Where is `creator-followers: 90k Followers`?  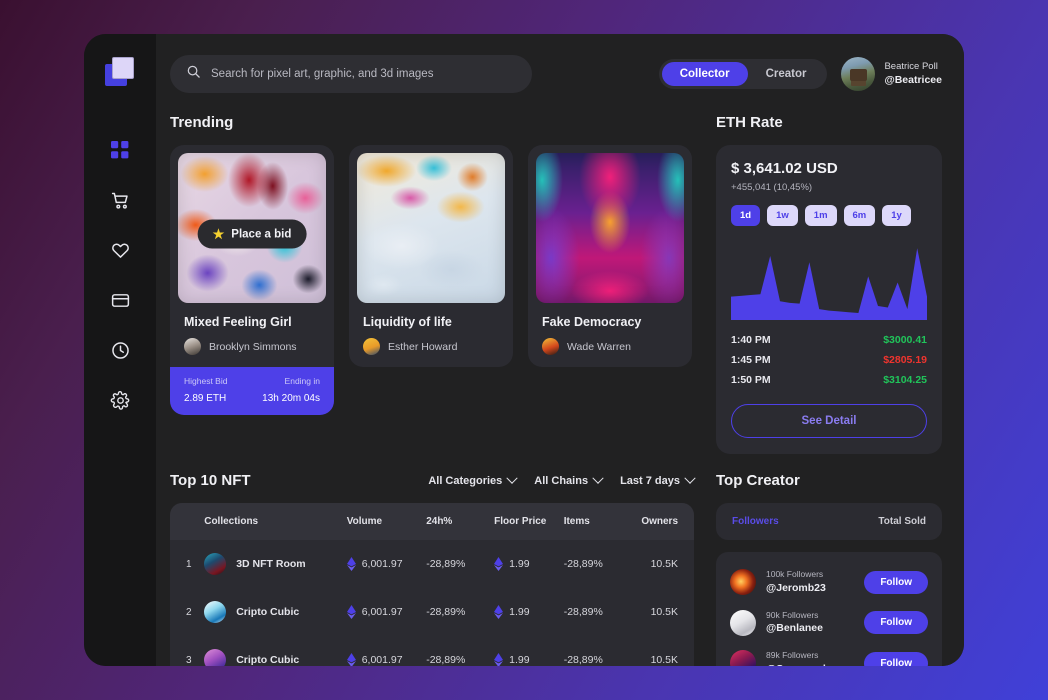
creator-followers: 90k Followers is located at coordinates (792, 614).